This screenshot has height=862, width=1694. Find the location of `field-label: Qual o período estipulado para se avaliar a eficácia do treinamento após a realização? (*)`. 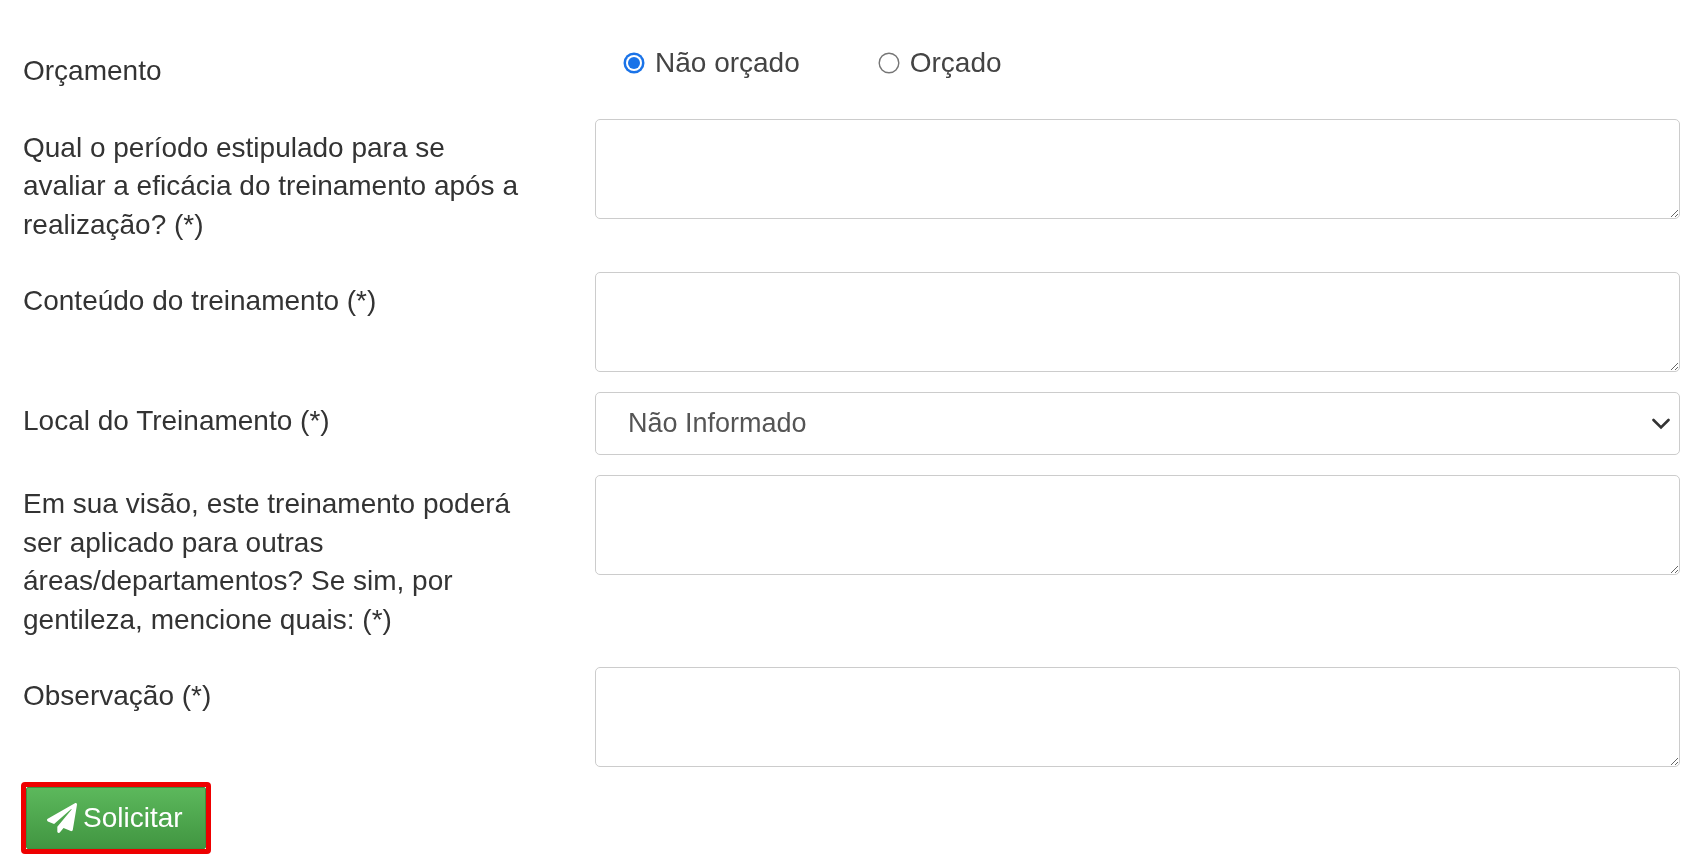

field-label: Qual o período estipulado para se avaliar a eficácia do treinamento após a realização? (*) is located at coordinates (271, 186).